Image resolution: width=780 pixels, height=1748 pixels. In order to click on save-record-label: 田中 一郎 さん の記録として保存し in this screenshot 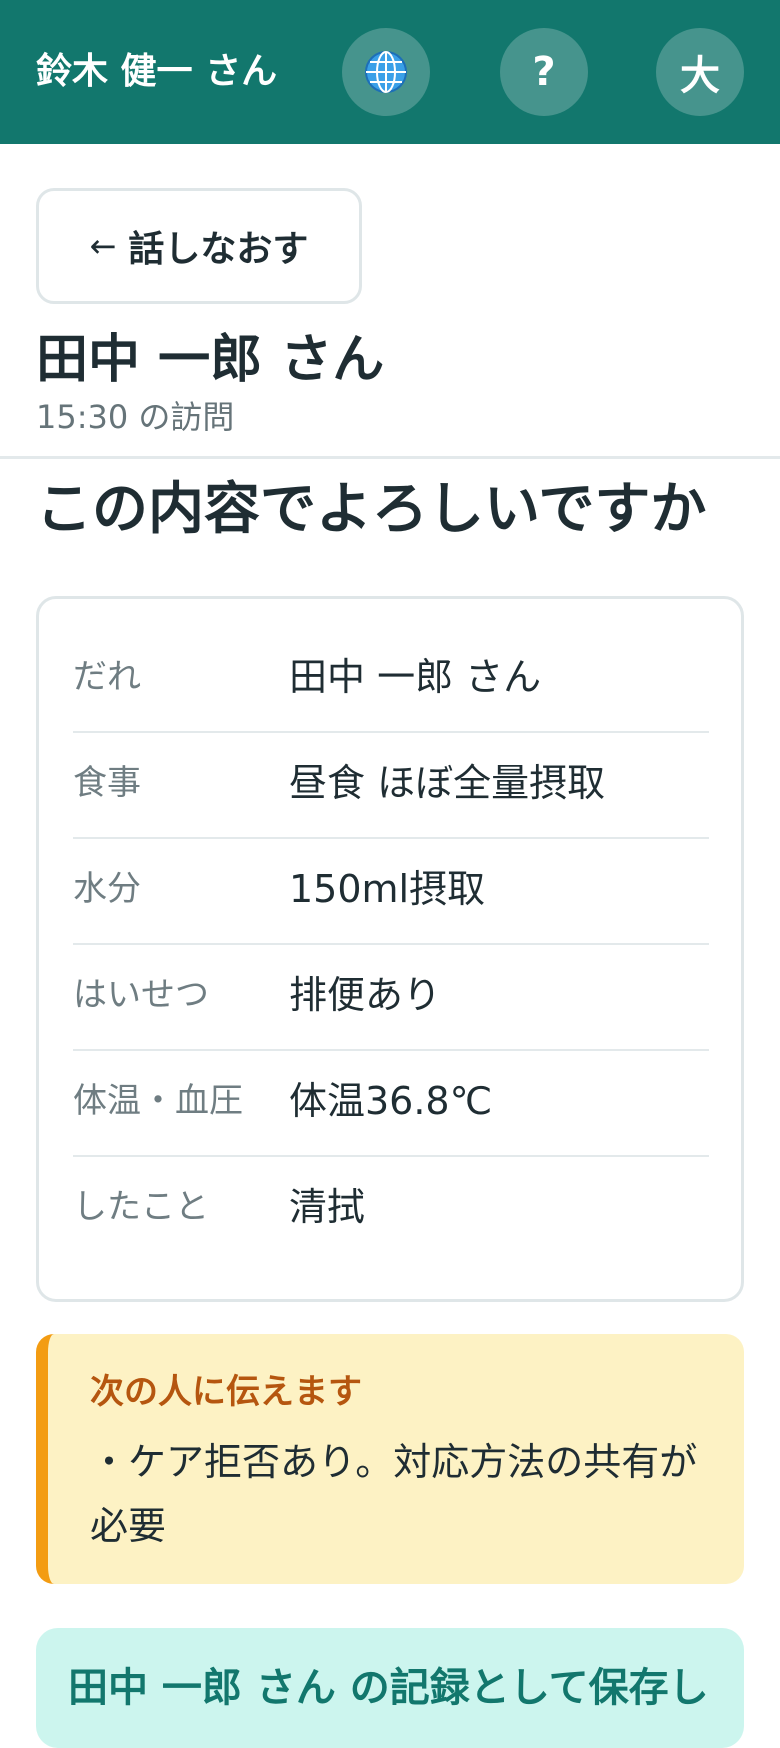, I will do `click(388, 1688)`.